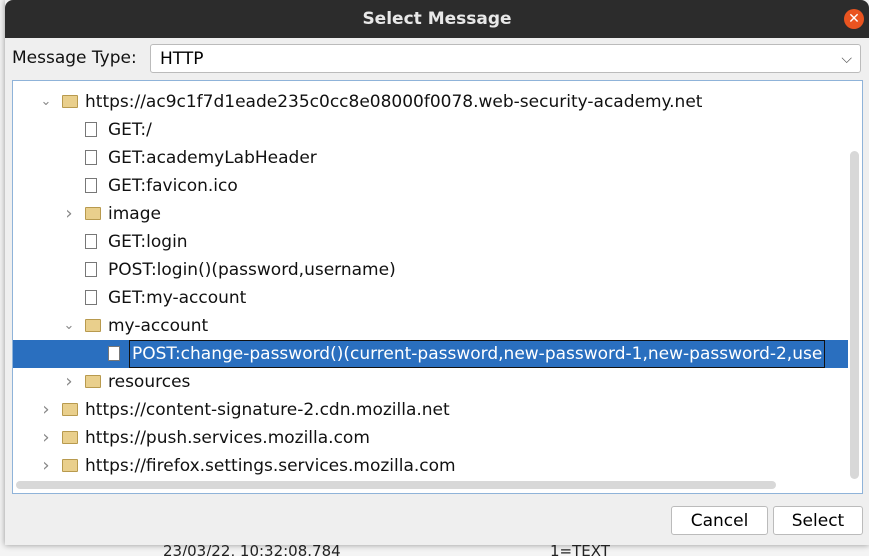  I want to click on tree-node-label: GET:academyLabHeader, so click(212, 158).